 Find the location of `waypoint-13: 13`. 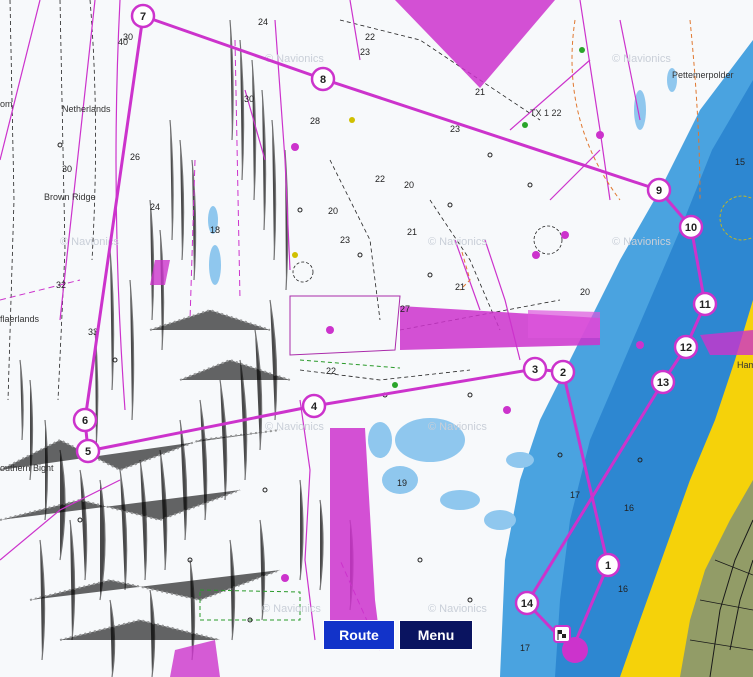

waypoint-13: 13 is located at coordinates (663, 382).